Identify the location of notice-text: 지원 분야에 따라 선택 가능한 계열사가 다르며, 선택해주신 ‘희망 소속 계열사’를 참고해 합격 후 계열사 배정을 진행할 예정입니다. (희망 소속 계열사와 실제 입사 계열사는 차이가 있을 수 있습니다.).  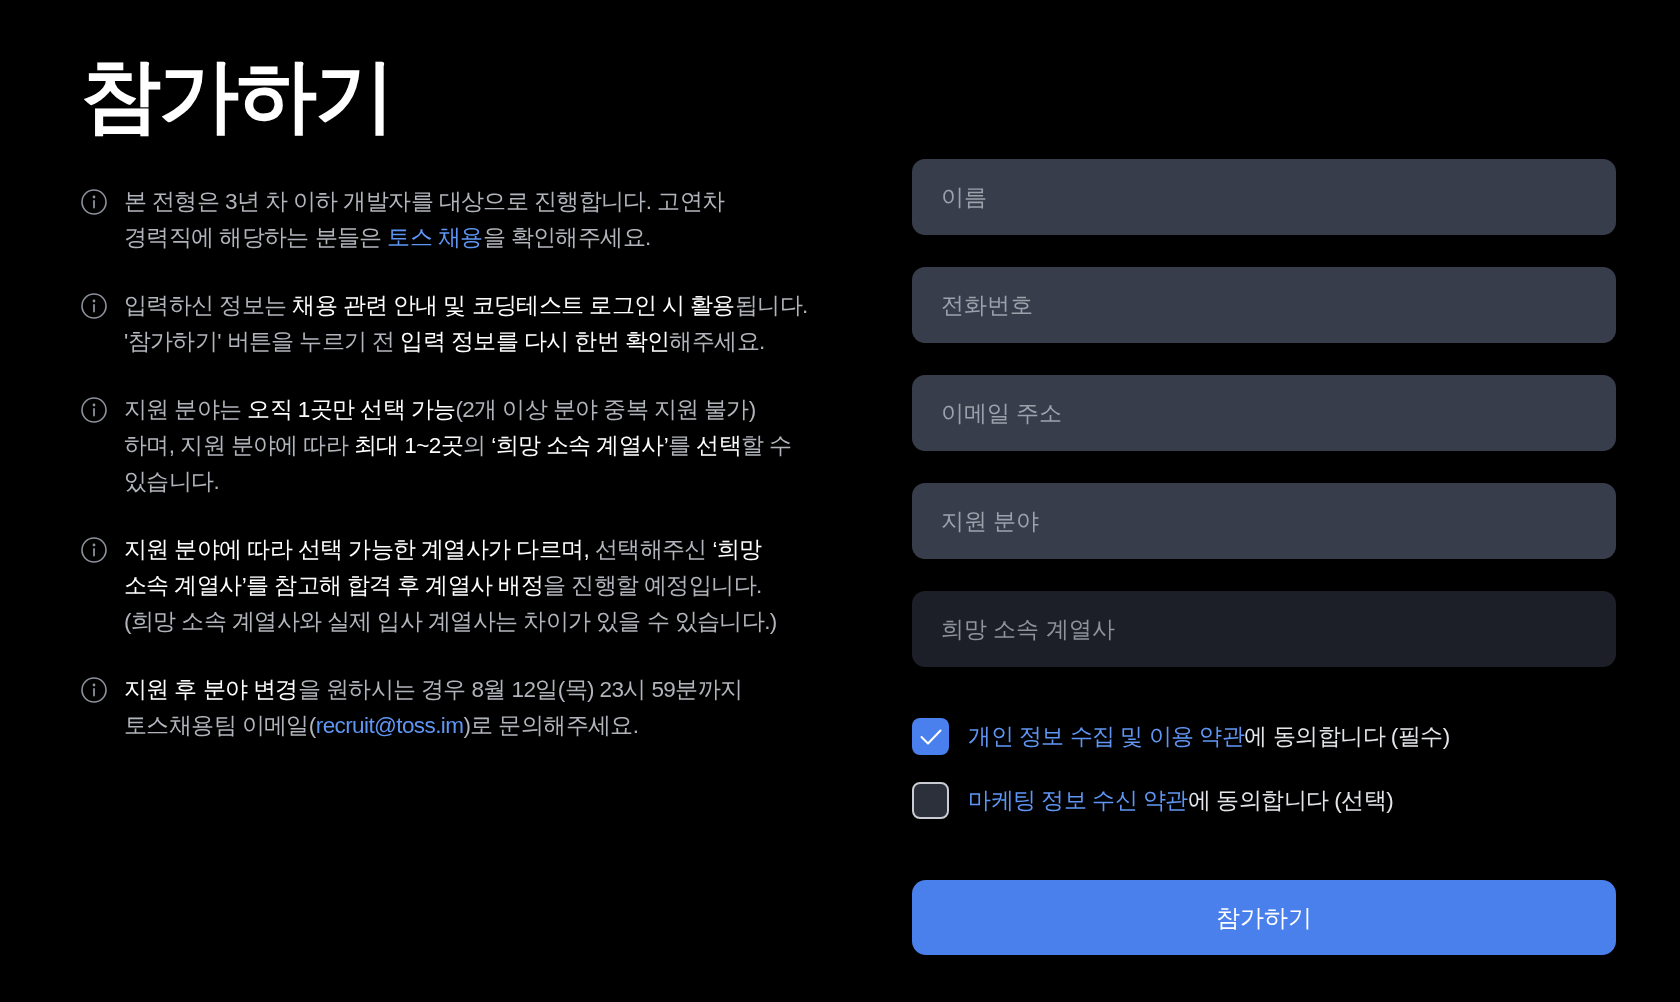
(451, 586).